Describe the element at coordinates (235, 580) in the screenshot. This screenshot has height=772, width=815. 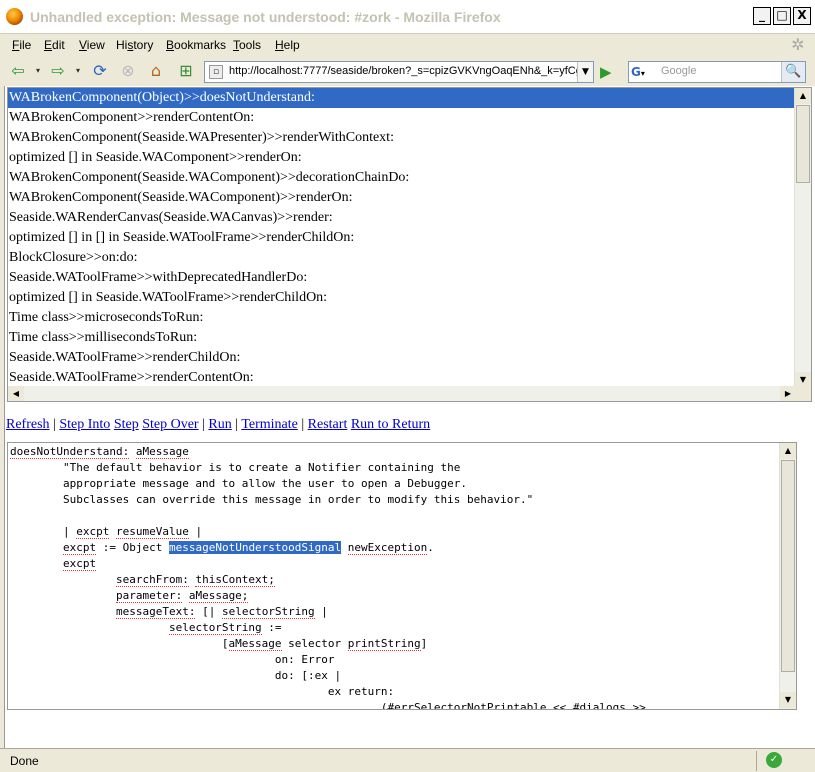
I see `code-token: thisContext;` at that location.